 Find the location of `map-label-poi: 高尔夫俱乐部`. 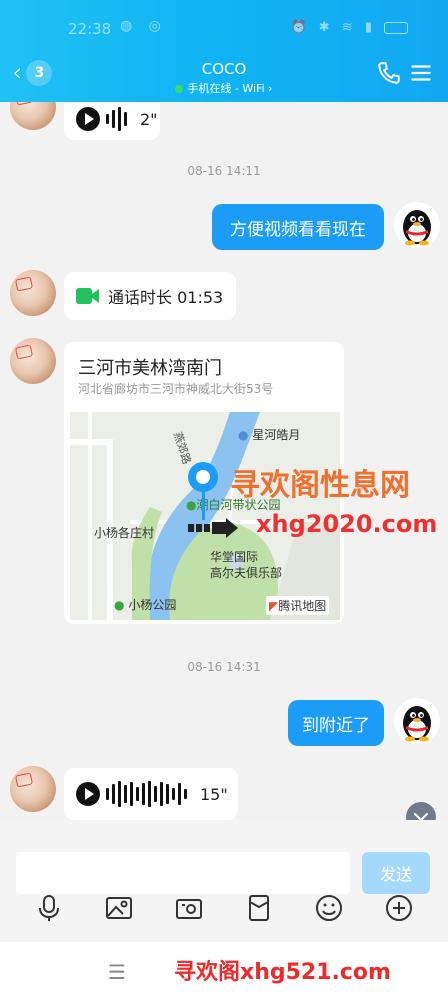

map-label-poi: 高尔夫俱乐部 is located at coordinates (246, 573).